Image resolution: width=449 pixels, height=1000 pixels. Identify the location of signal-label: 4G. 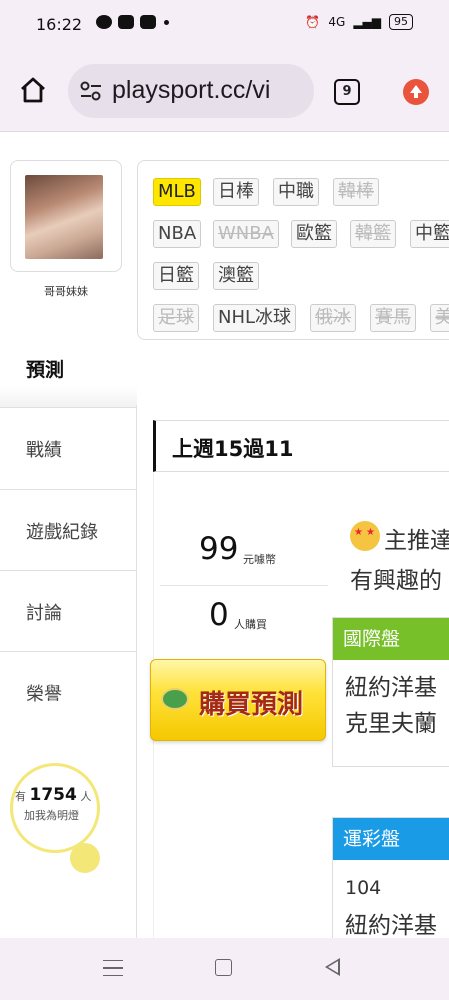
(337, 22).